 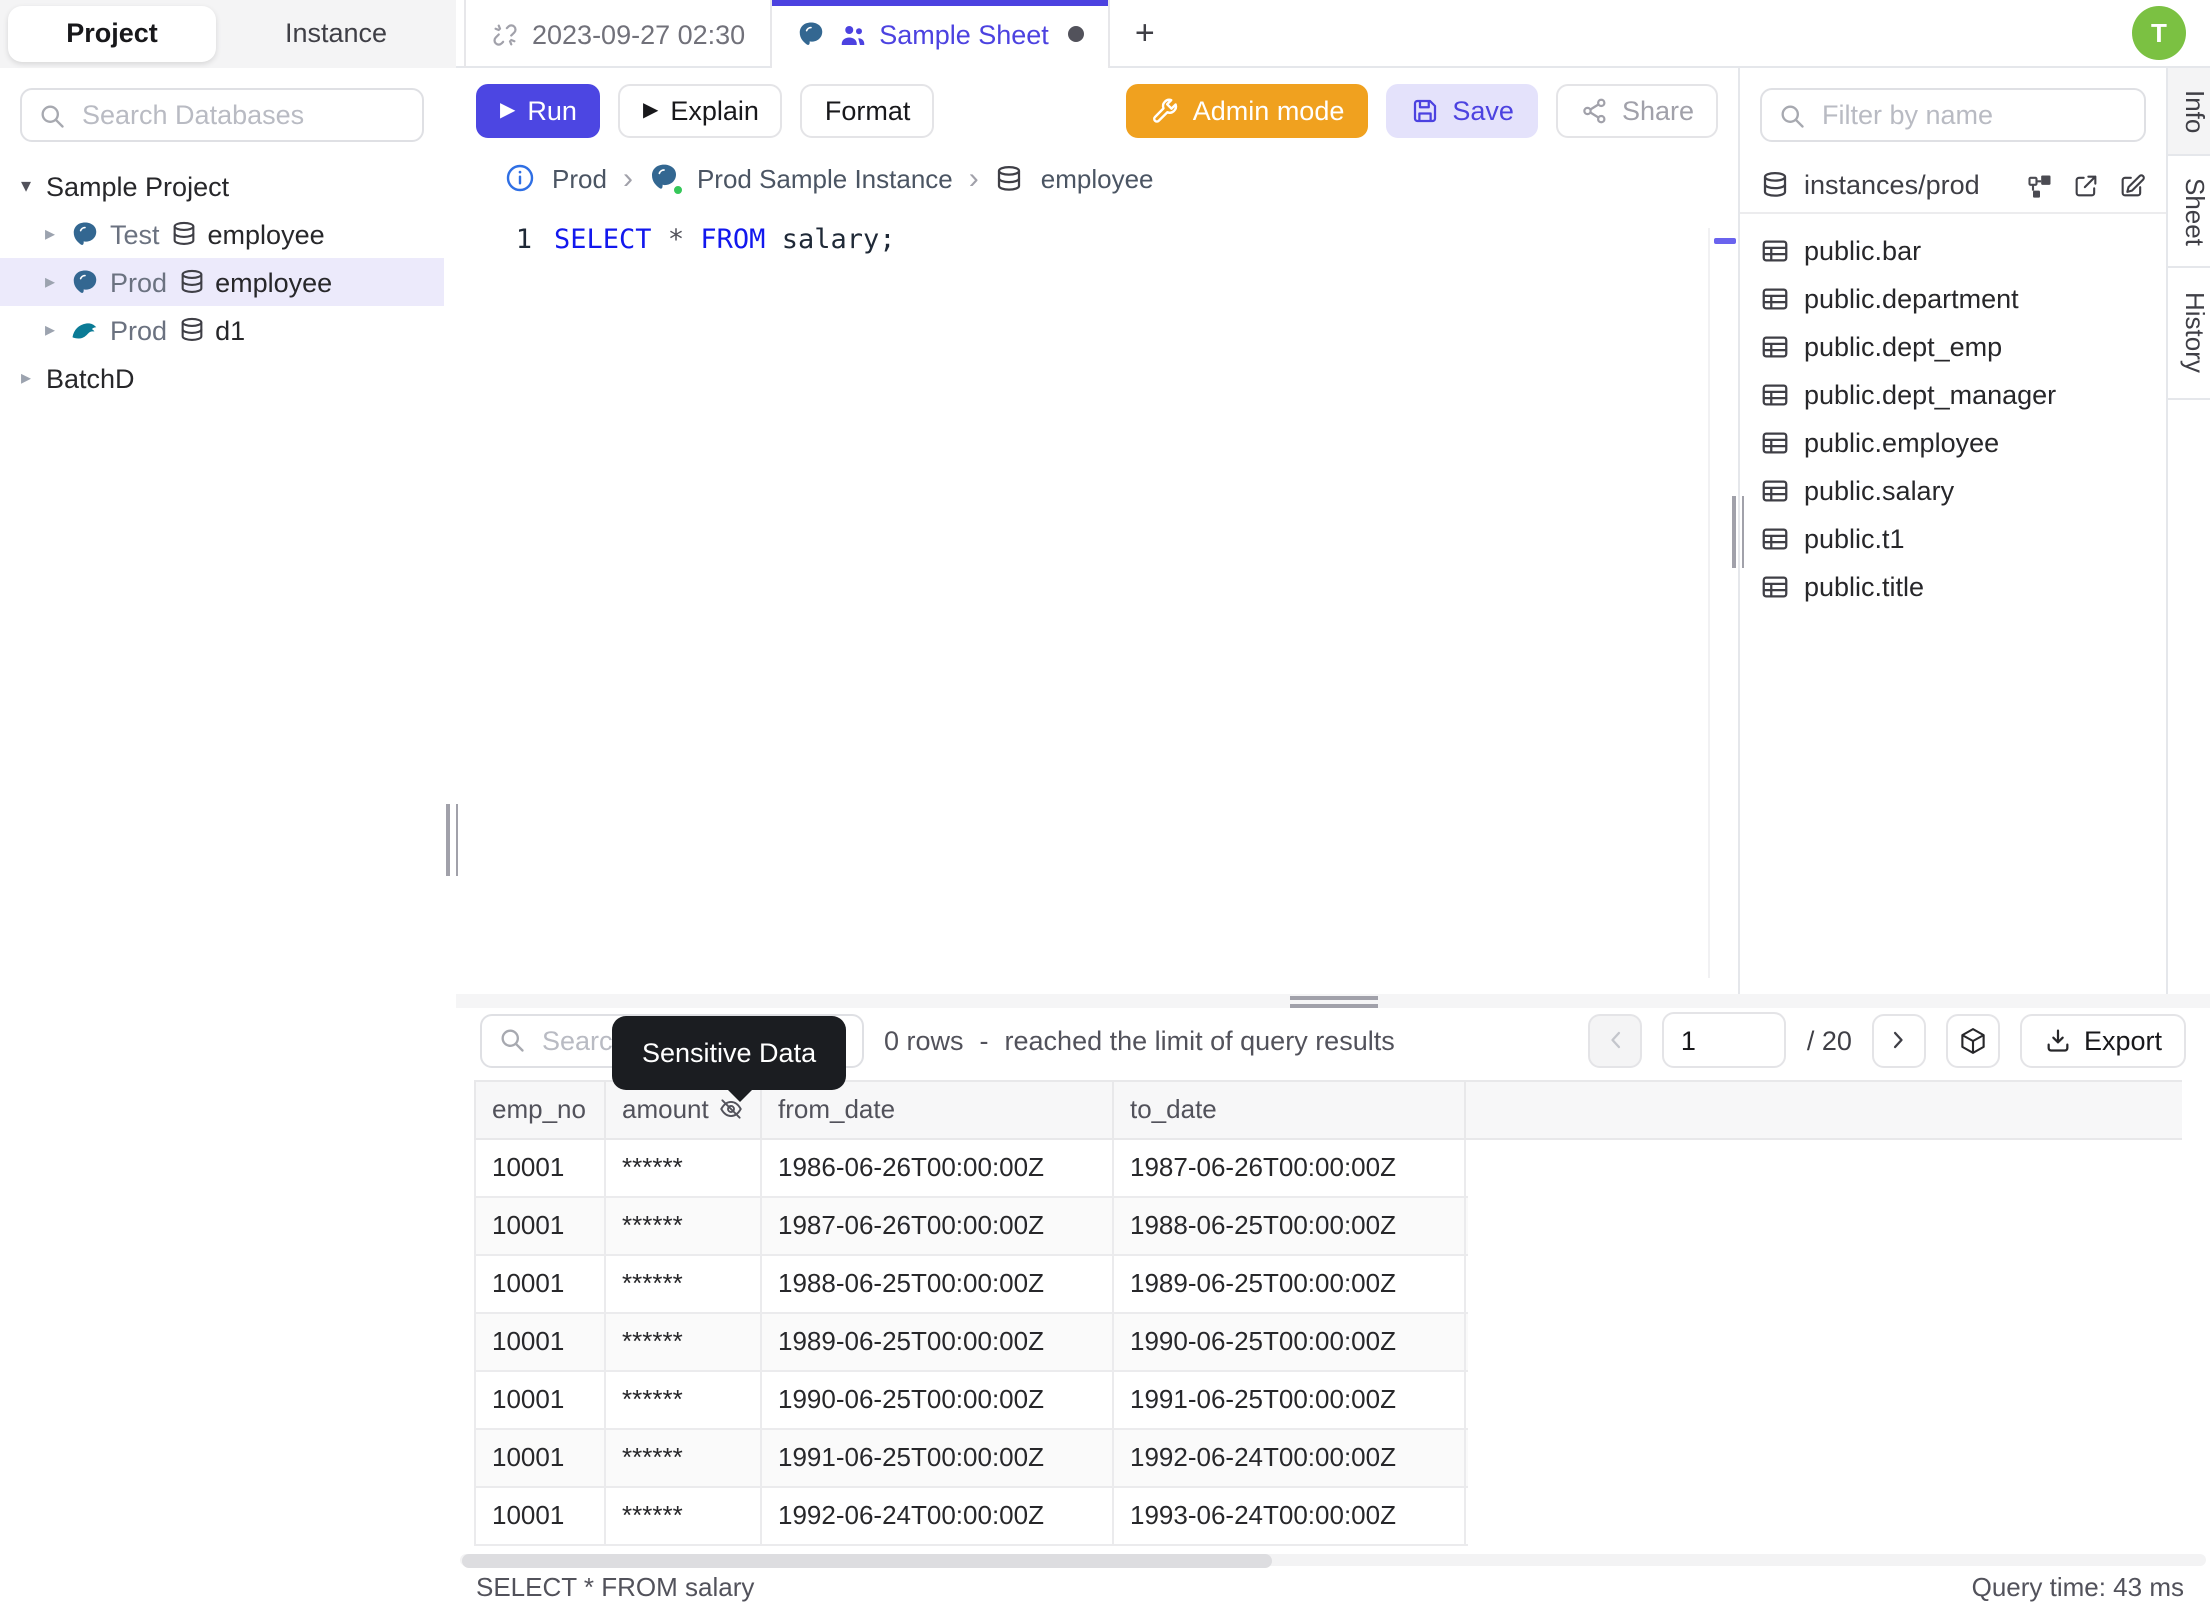 I want to click on tree-item-batchd: ▸ BatchD, so click(x=222, y=378).